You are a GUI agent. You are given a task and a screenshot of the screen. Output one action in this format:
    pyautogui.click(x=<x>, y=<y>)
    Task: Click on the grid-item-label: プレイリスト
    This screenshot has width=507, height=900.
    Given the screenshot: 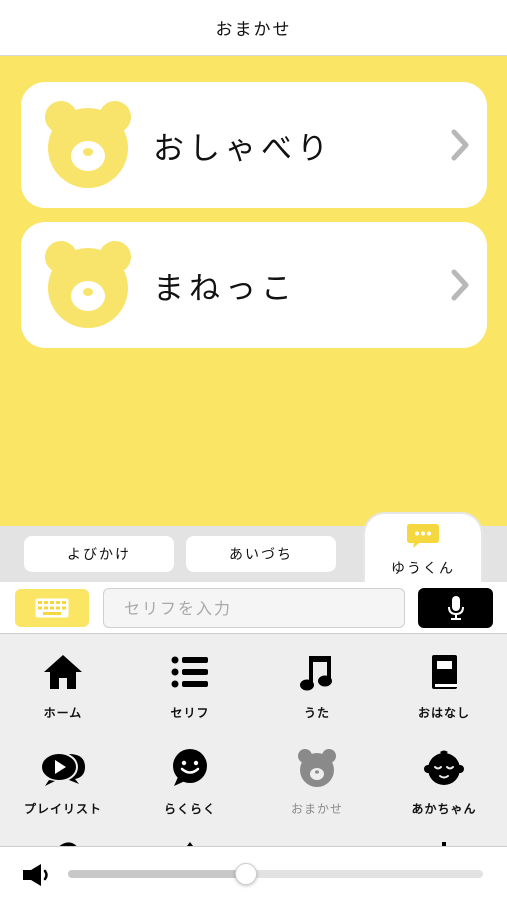 What is the action you would take?
    pyautogui.click(x=62, y=809)
    